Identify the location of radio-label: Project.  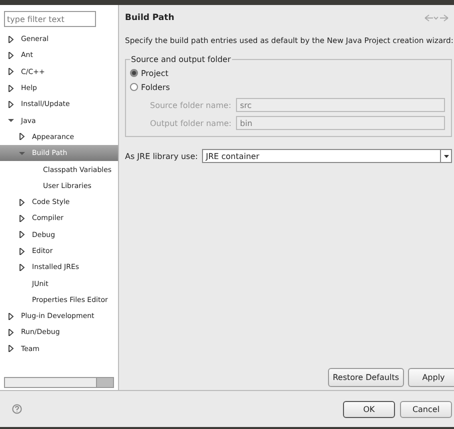
(154, 73).